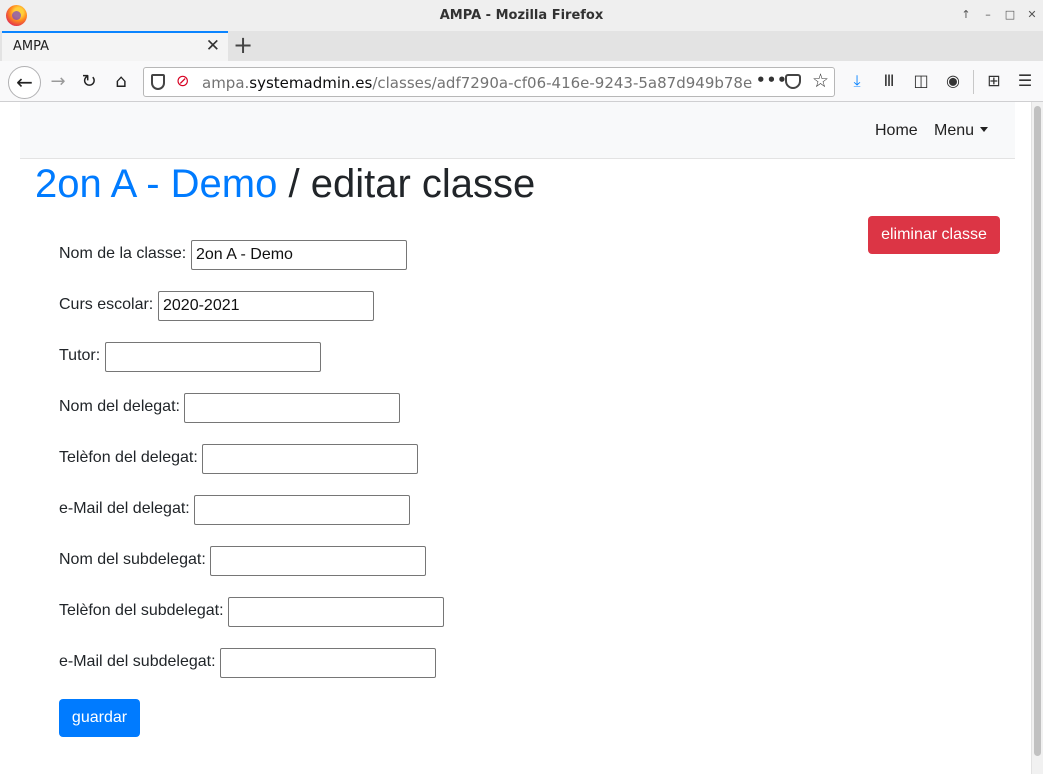 This screenshot has width=1043, height=774. What do you see at coordinates (24, 82) in the screenshot?
I see `back-arrow-icon: ←` at bounding box center [24, 82].